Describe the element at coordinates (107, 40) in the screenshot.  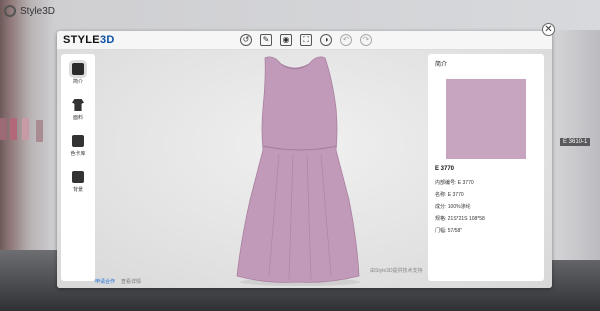
I see `brand-suffix: 3D` at that location.